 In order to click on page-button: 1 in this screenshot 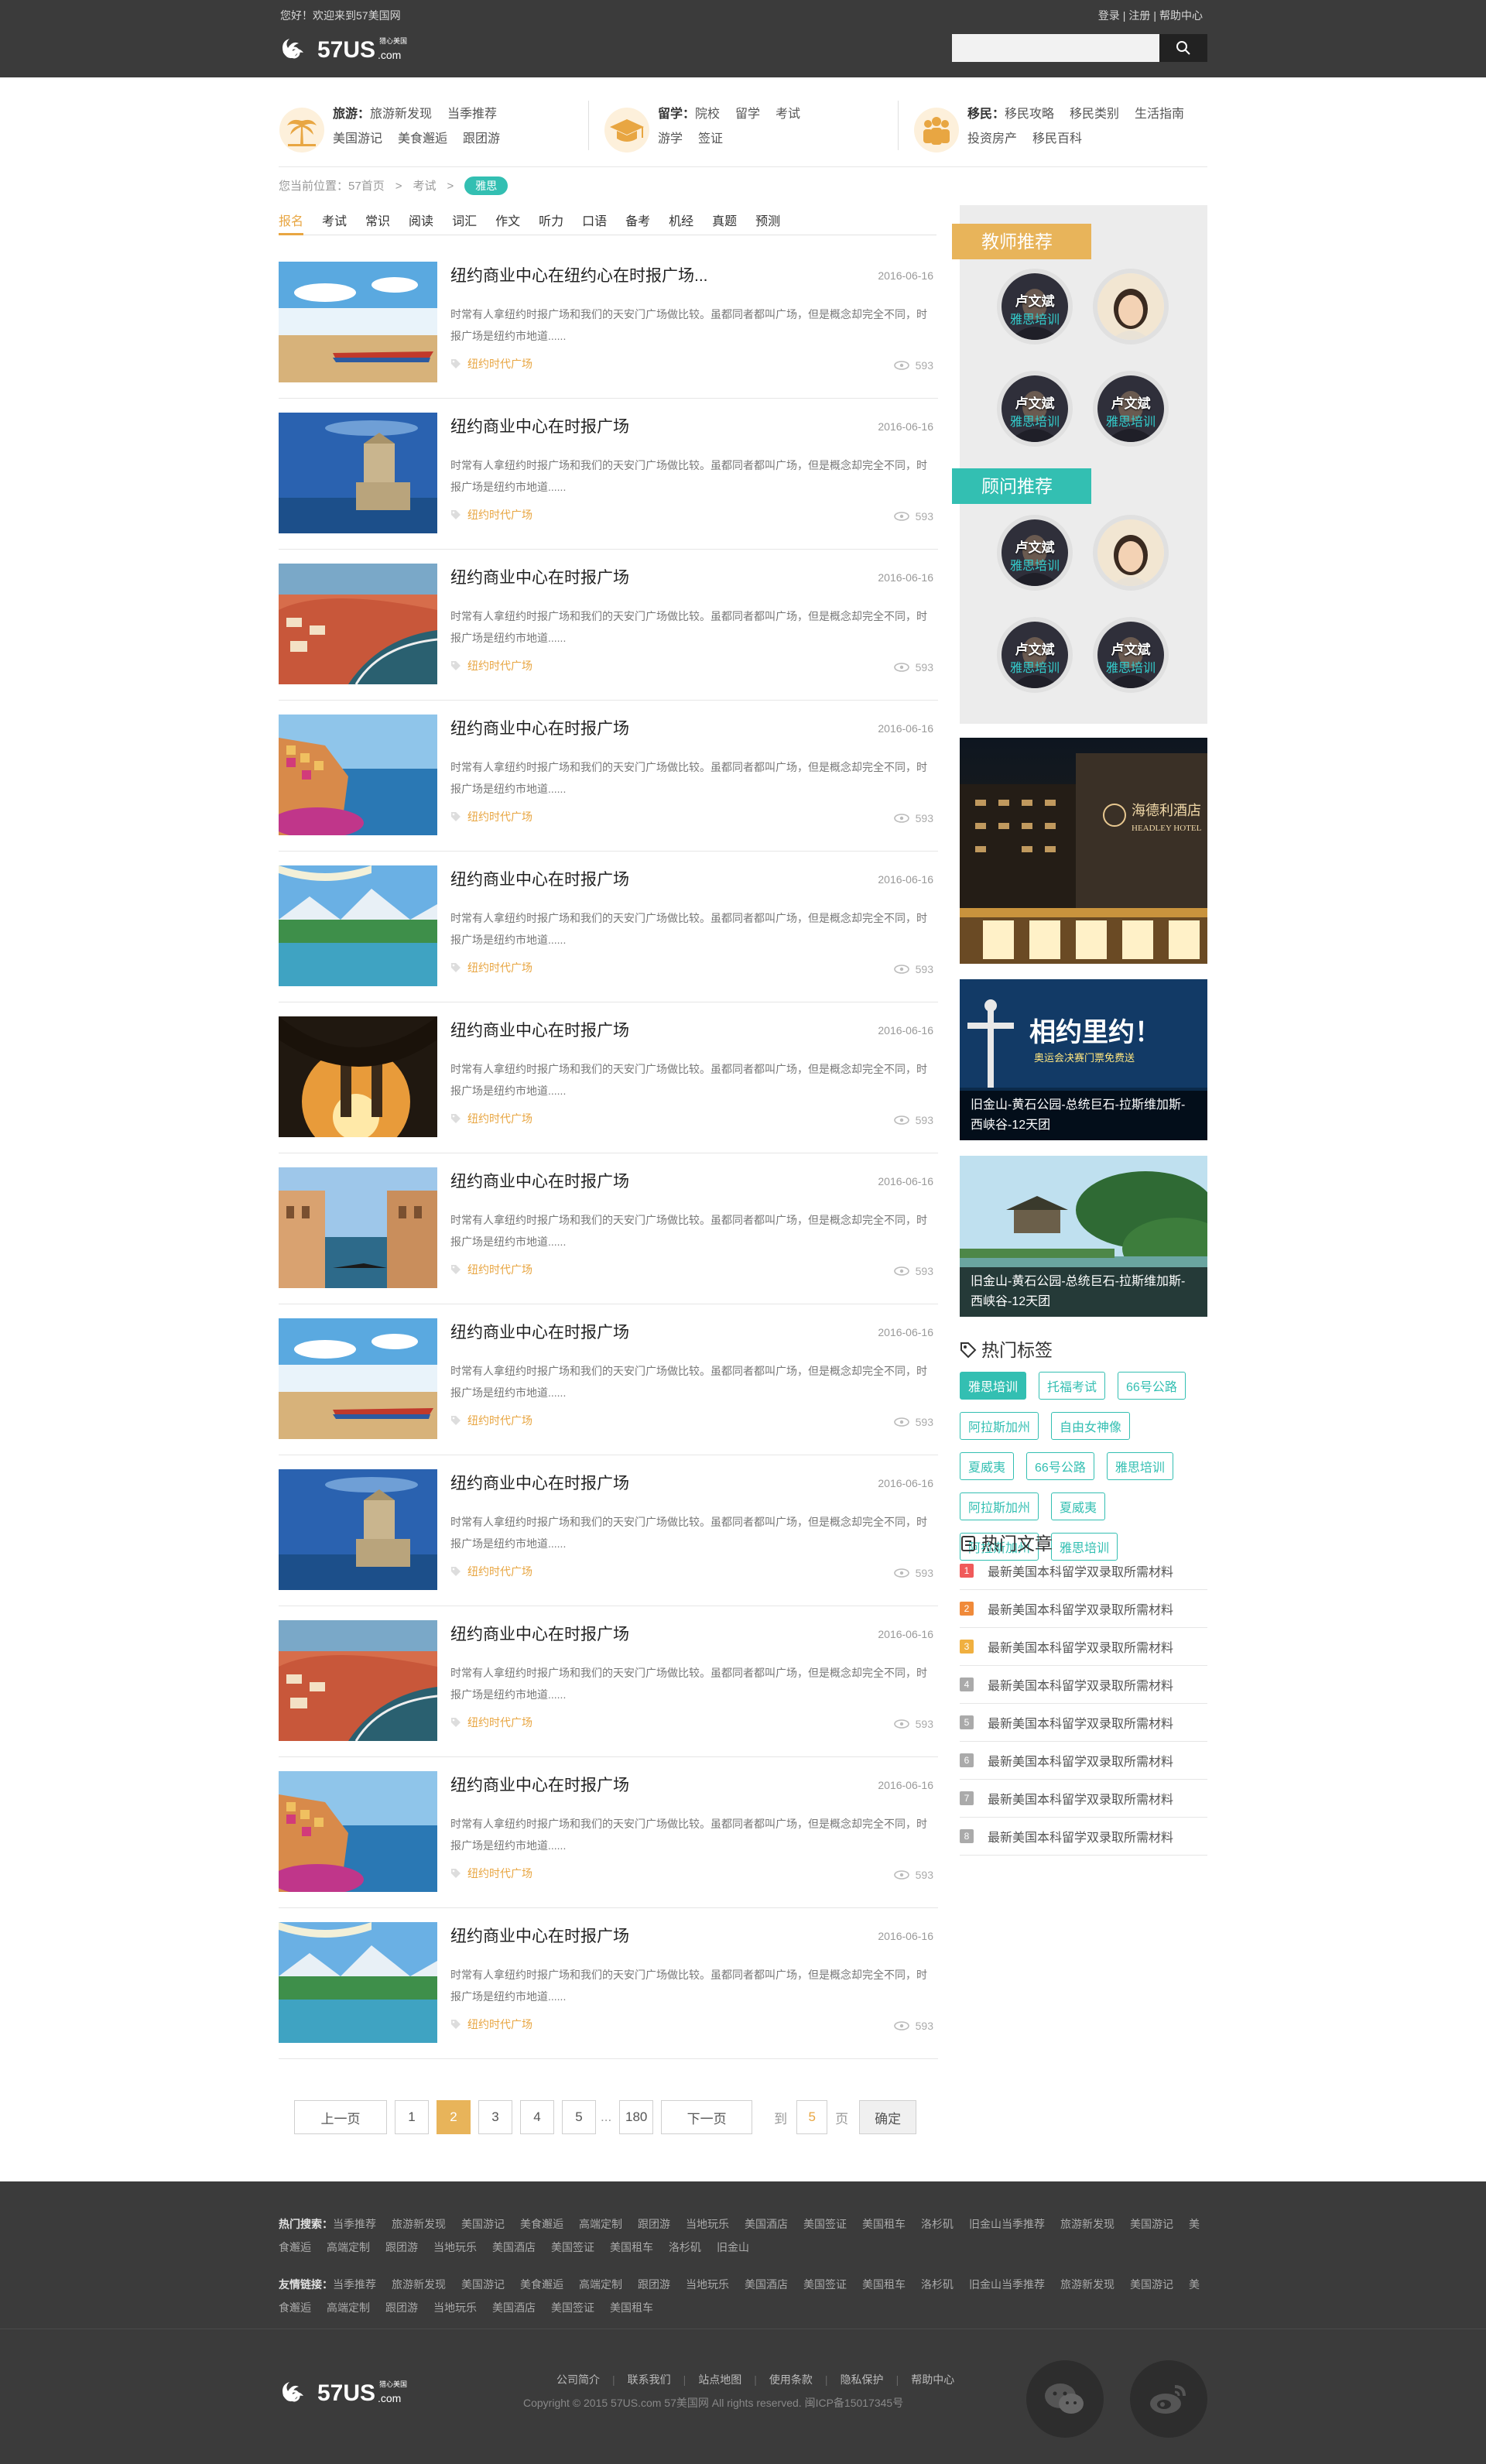, I will do `click(412, 2117)`.